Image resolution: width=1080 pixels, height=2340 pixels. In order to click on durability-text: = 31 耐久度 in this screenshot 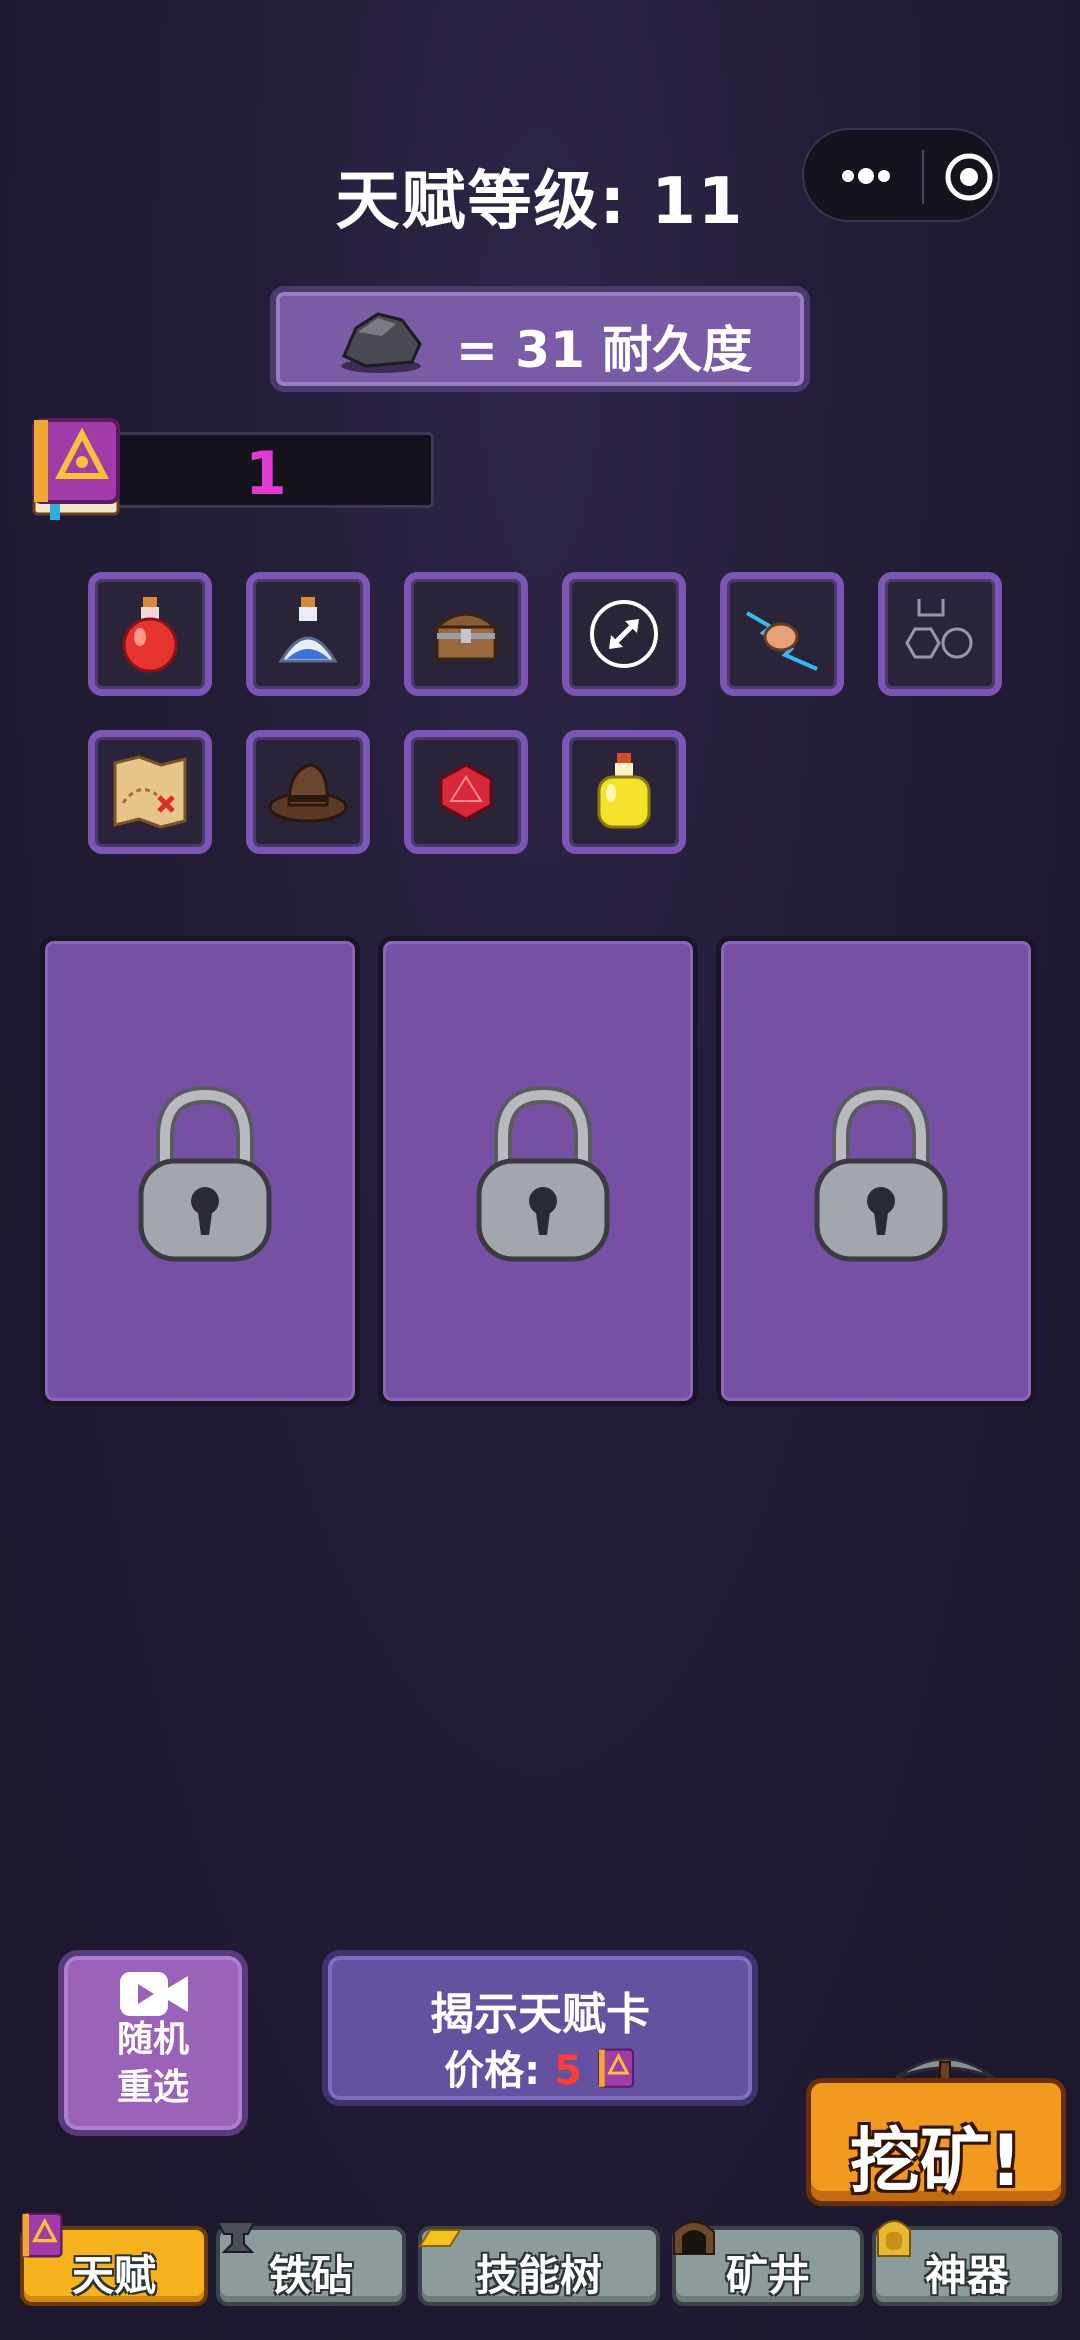, I will do `click(604, 350)`.